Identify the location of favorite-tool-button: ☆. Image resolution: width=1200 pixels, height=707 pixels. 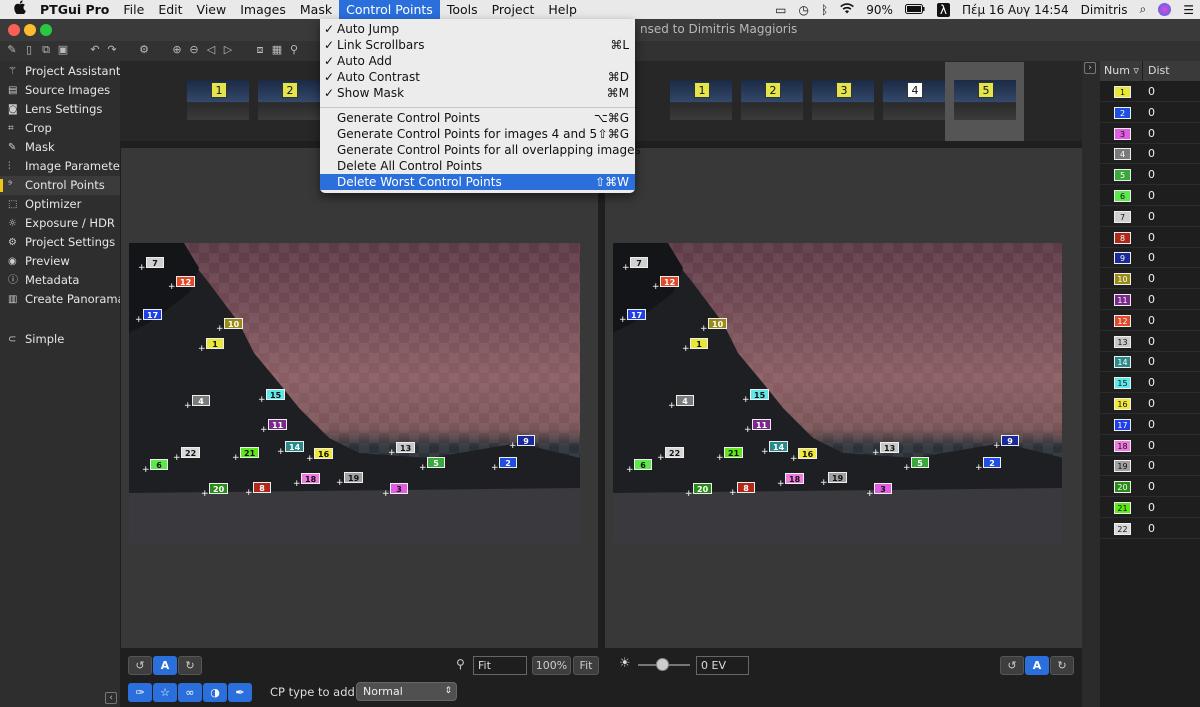
(165, 692).